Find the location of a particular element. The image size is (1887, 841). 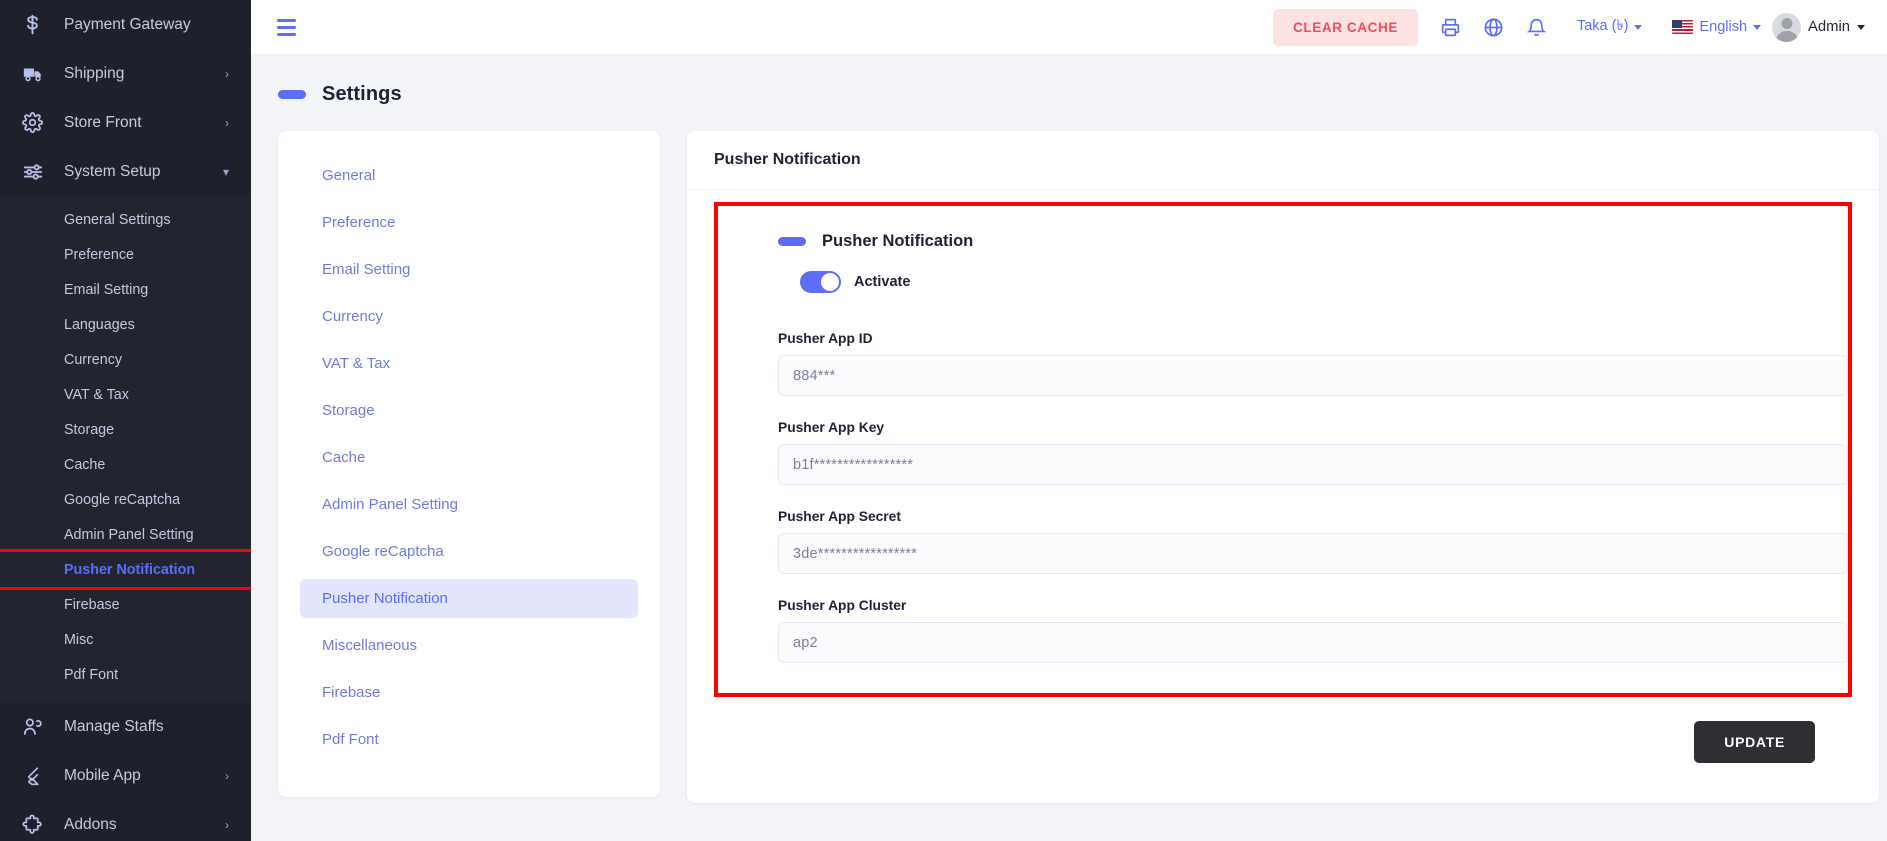

sidebar-item-system-setup: System Setup ▾ is located at coordinates (125, 171).